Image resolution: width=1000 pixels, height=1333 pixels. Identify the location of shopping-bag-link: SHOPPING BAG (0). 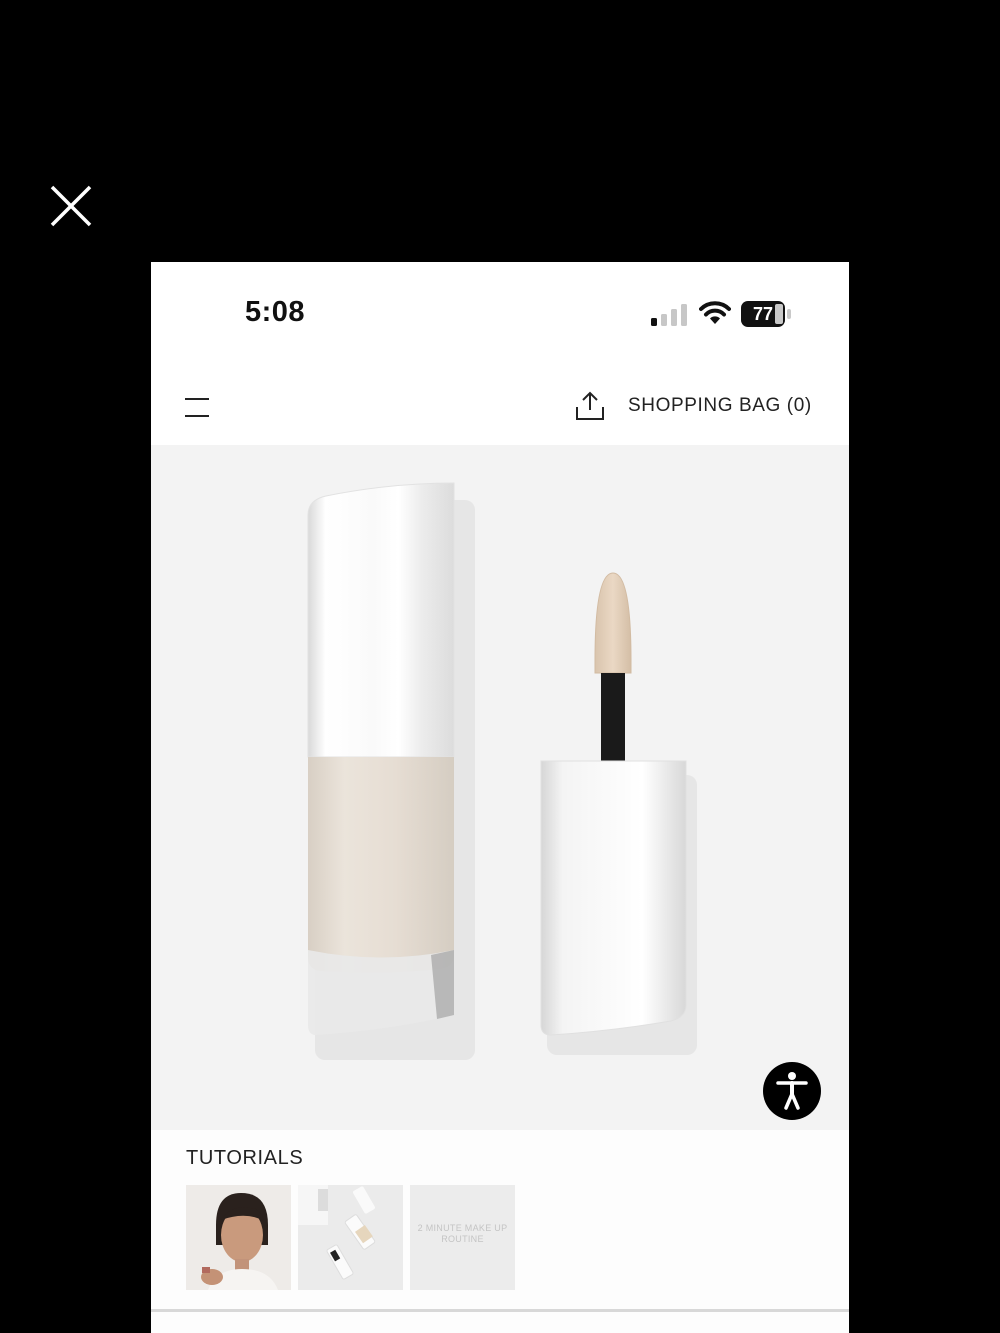
(720, 406).